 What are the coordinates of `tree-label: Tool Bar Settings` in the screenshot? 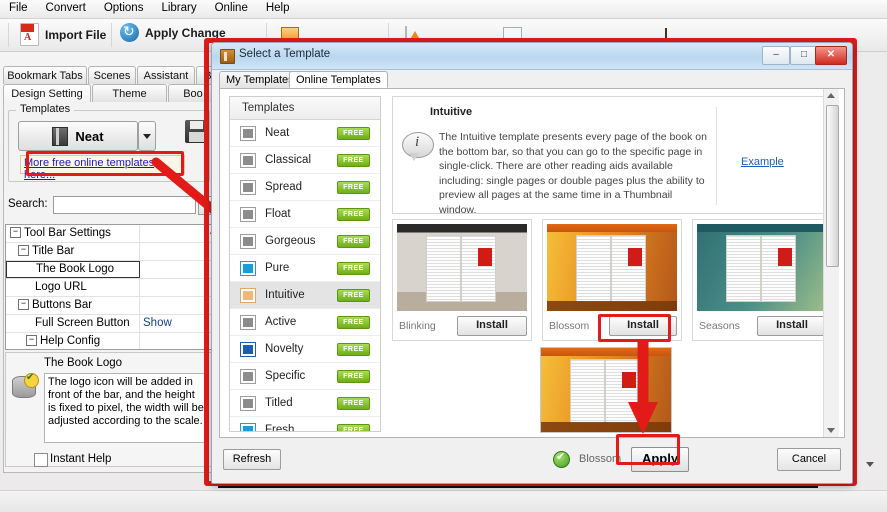 It's located at (67, 233).